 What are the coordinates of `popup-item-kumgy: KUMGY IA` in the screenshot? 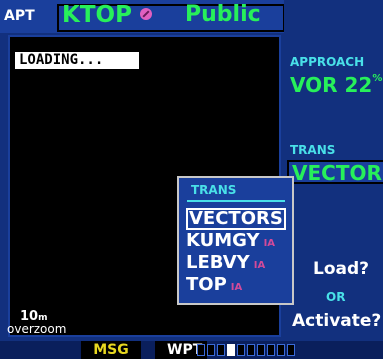 It's located at (230, 241).